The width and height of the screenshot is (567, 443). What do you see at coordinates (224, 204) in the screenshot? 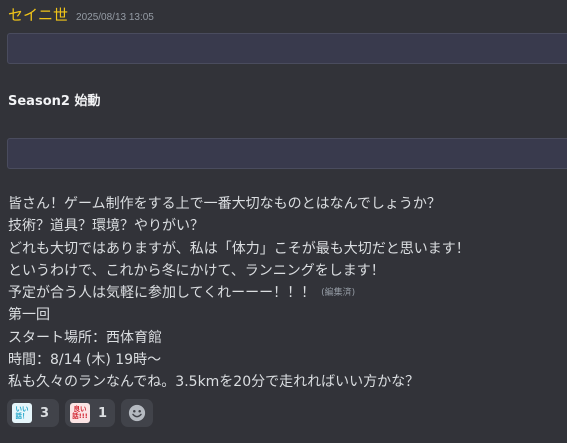
I see `message-line: 皆さん！ゲーム制作をする上で一番大切なものとはなんでしょうか？` at bounding box center [224, 204].